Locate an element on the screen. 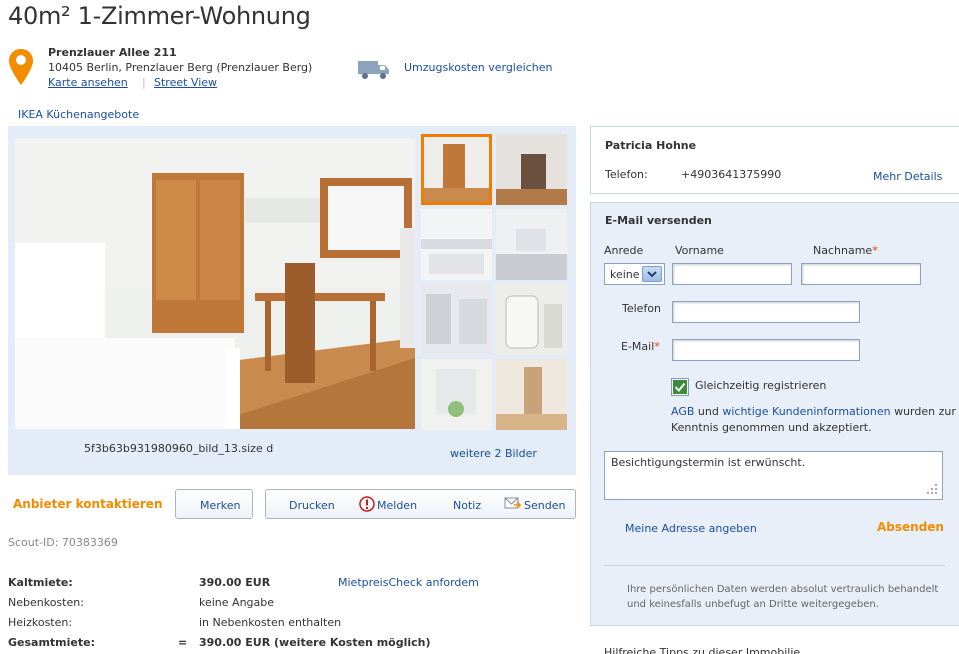 This screenshot has width=959, height=654. first-name-label: Vorname is located at coordinates (699, 250).